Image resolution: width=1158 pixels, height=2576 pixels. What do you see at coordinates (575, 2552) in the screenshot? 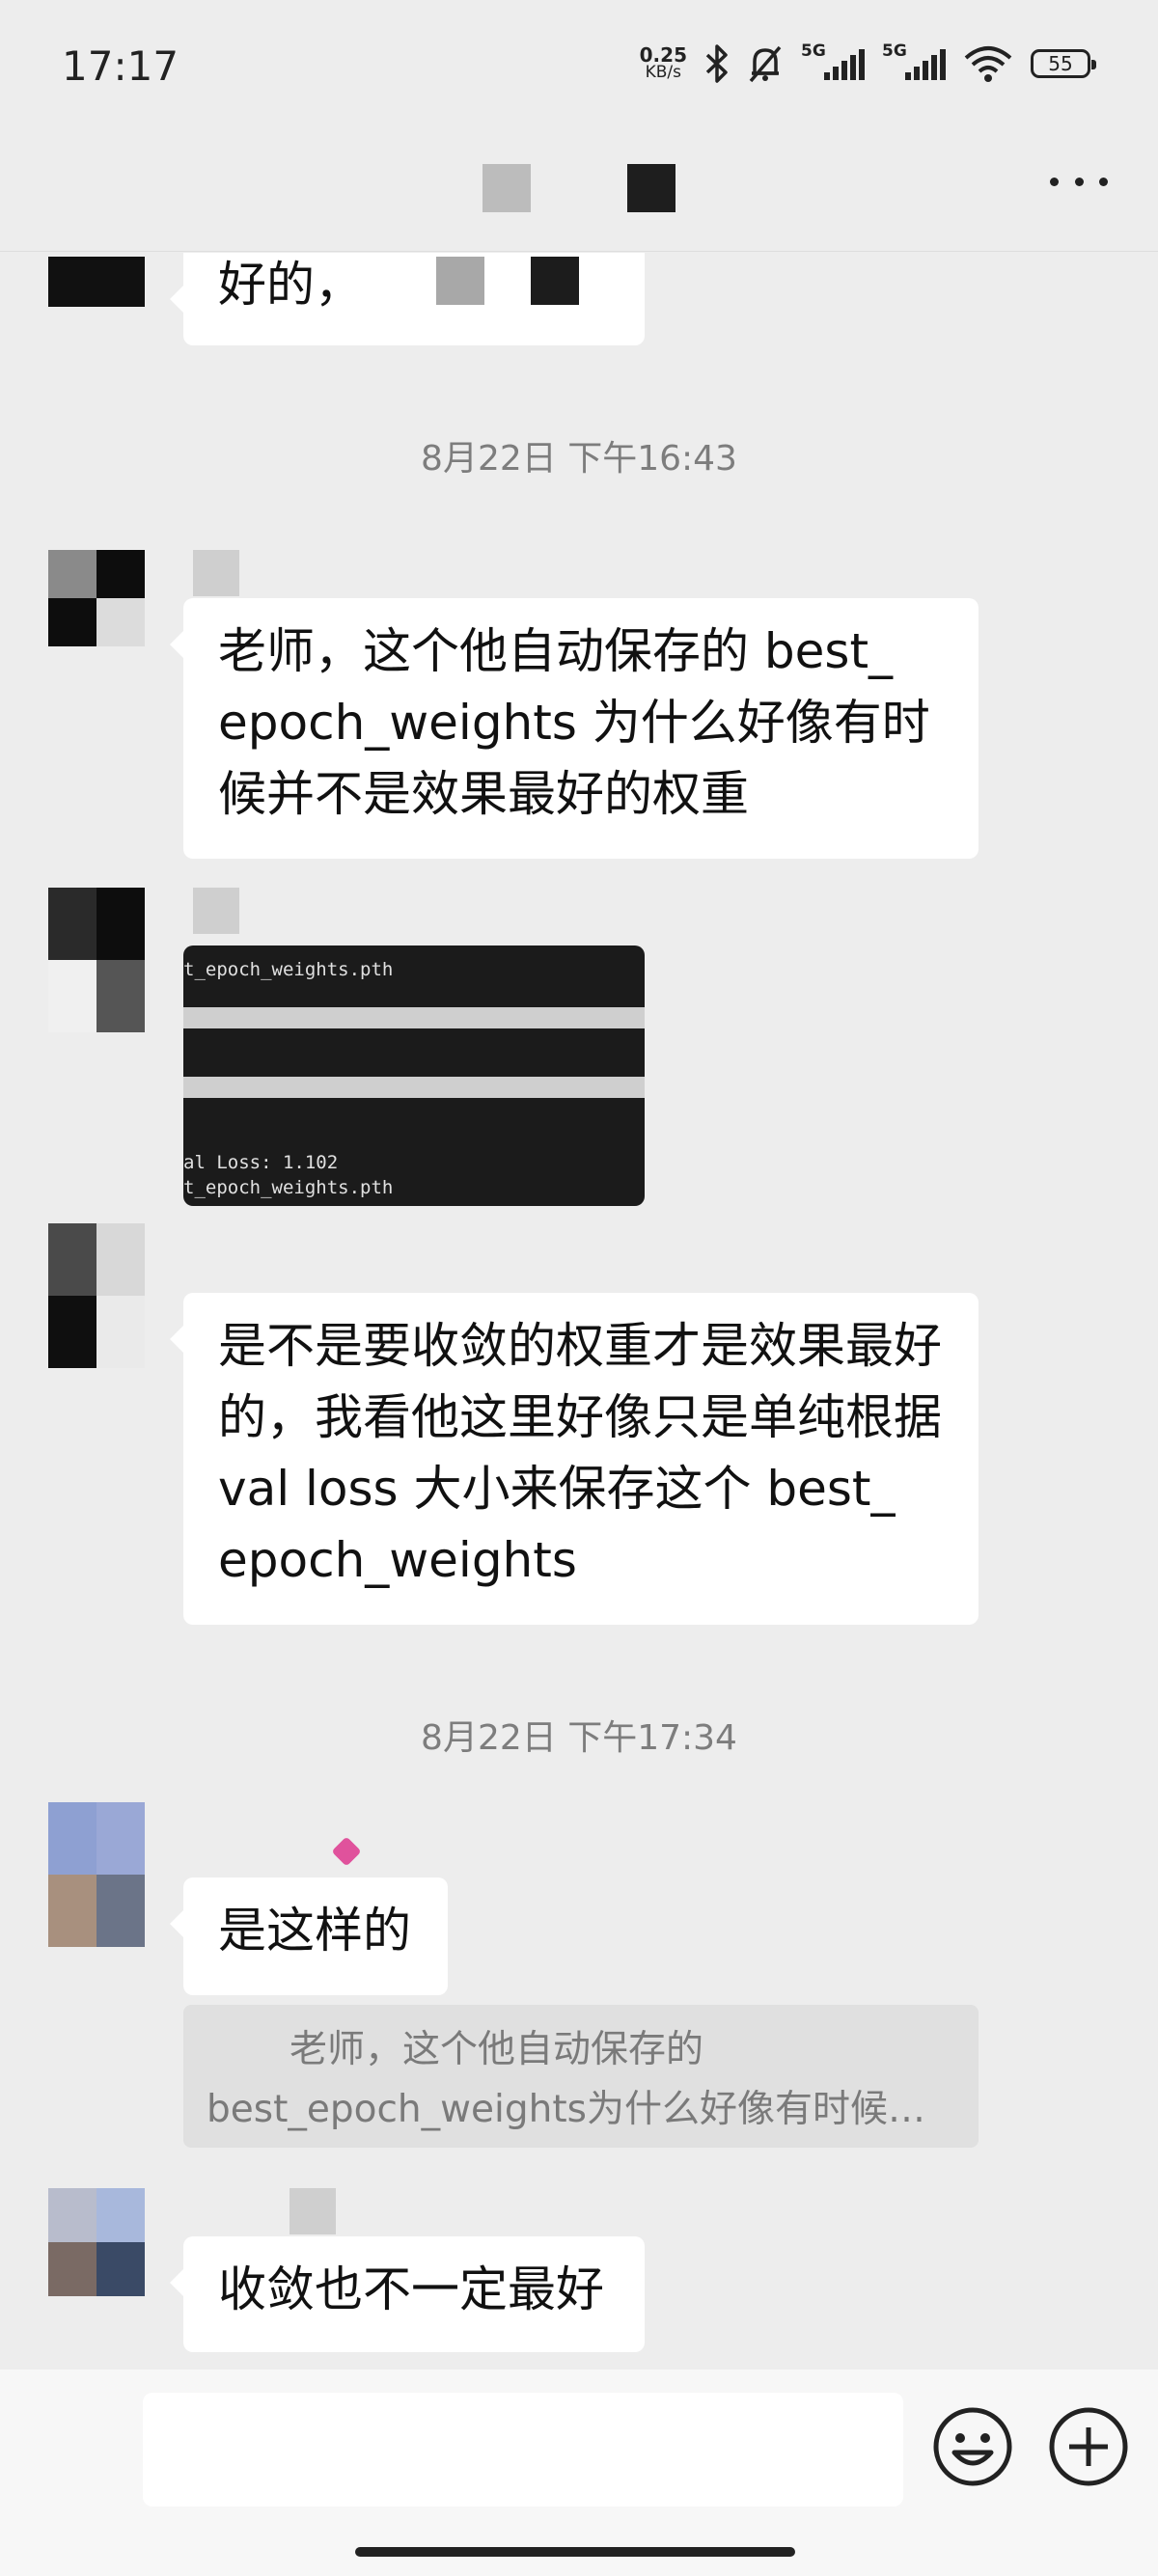
I see `home-indicator` at bounding box center [575, 2552].